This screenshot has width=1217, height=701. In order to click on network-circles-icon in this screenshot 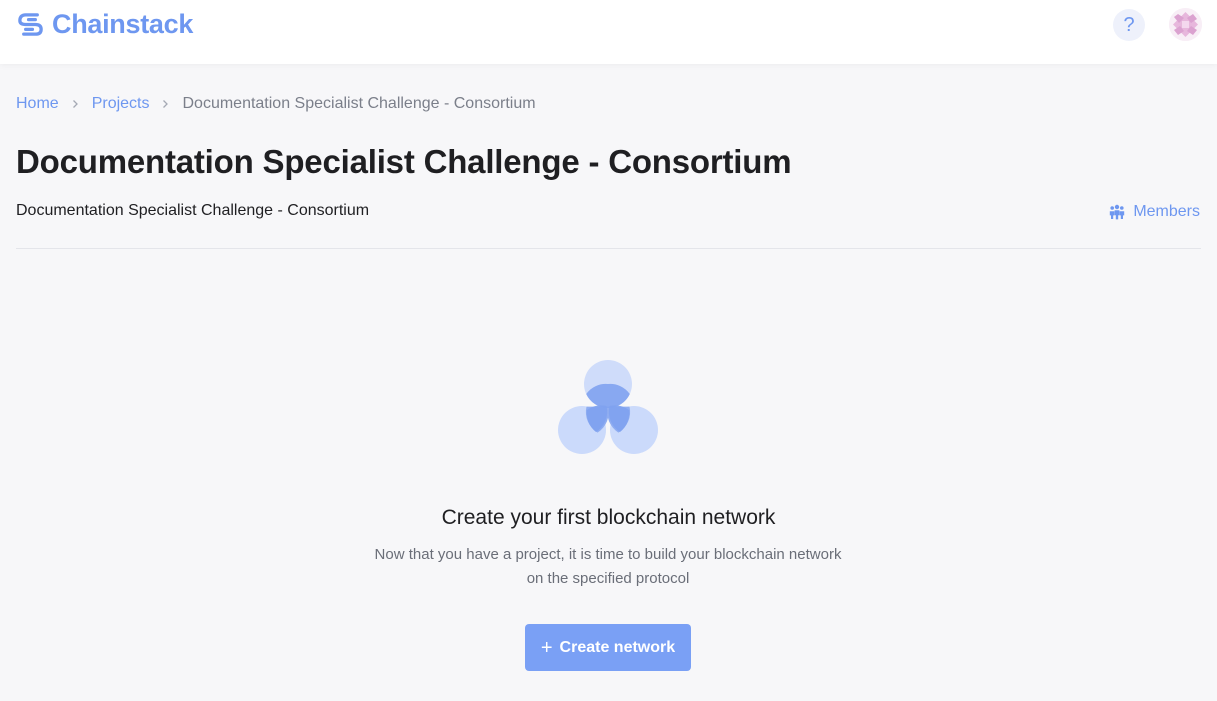, I will do `click(608, 407)`.